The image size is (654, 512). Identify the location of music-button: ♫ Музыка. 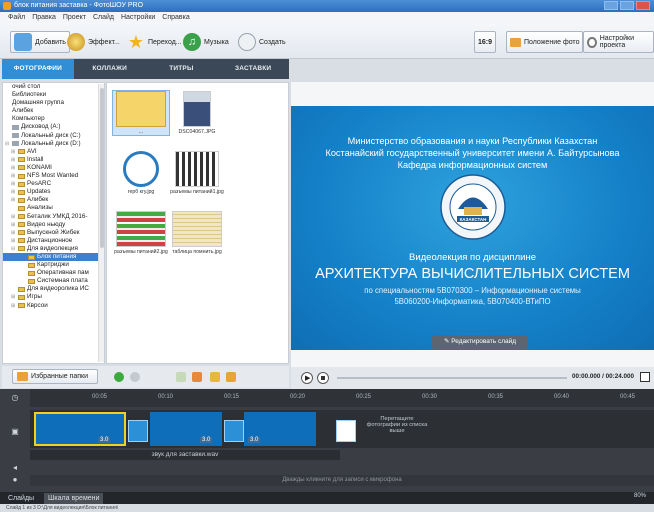
(206, 42).